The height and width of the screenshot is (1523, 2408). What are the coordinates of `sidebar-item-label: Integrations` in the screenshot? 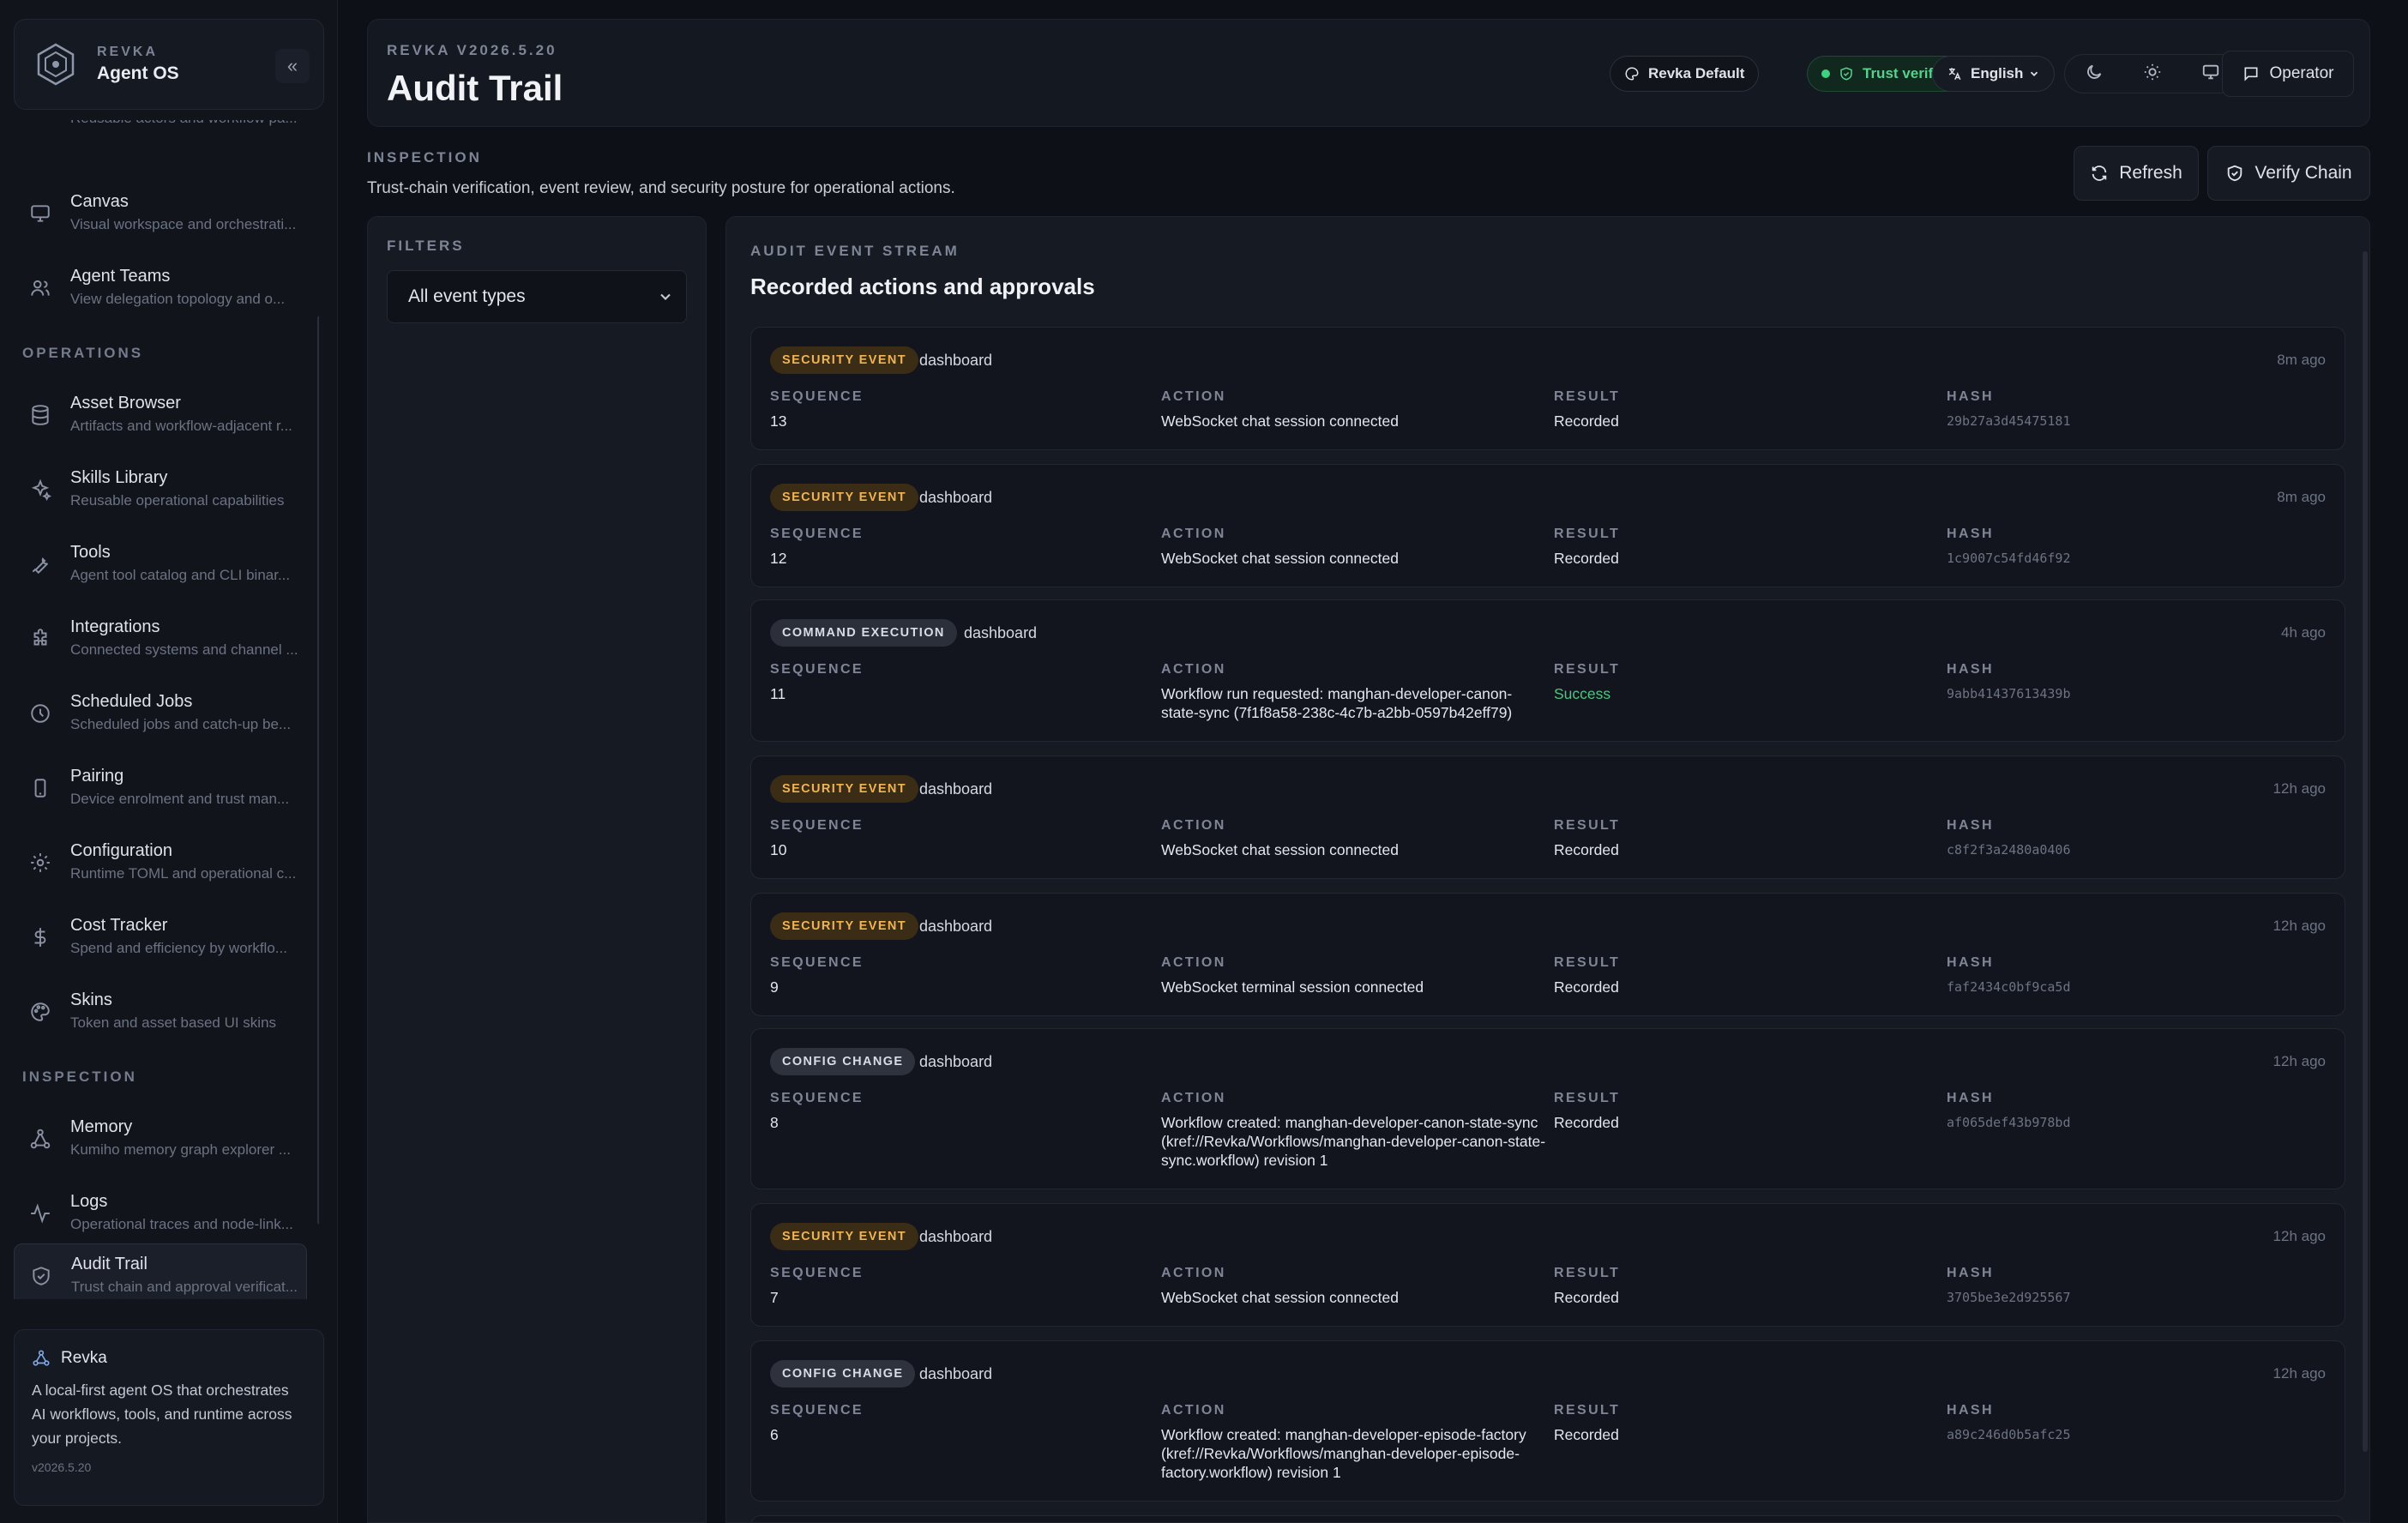 It's located at (115, 626).